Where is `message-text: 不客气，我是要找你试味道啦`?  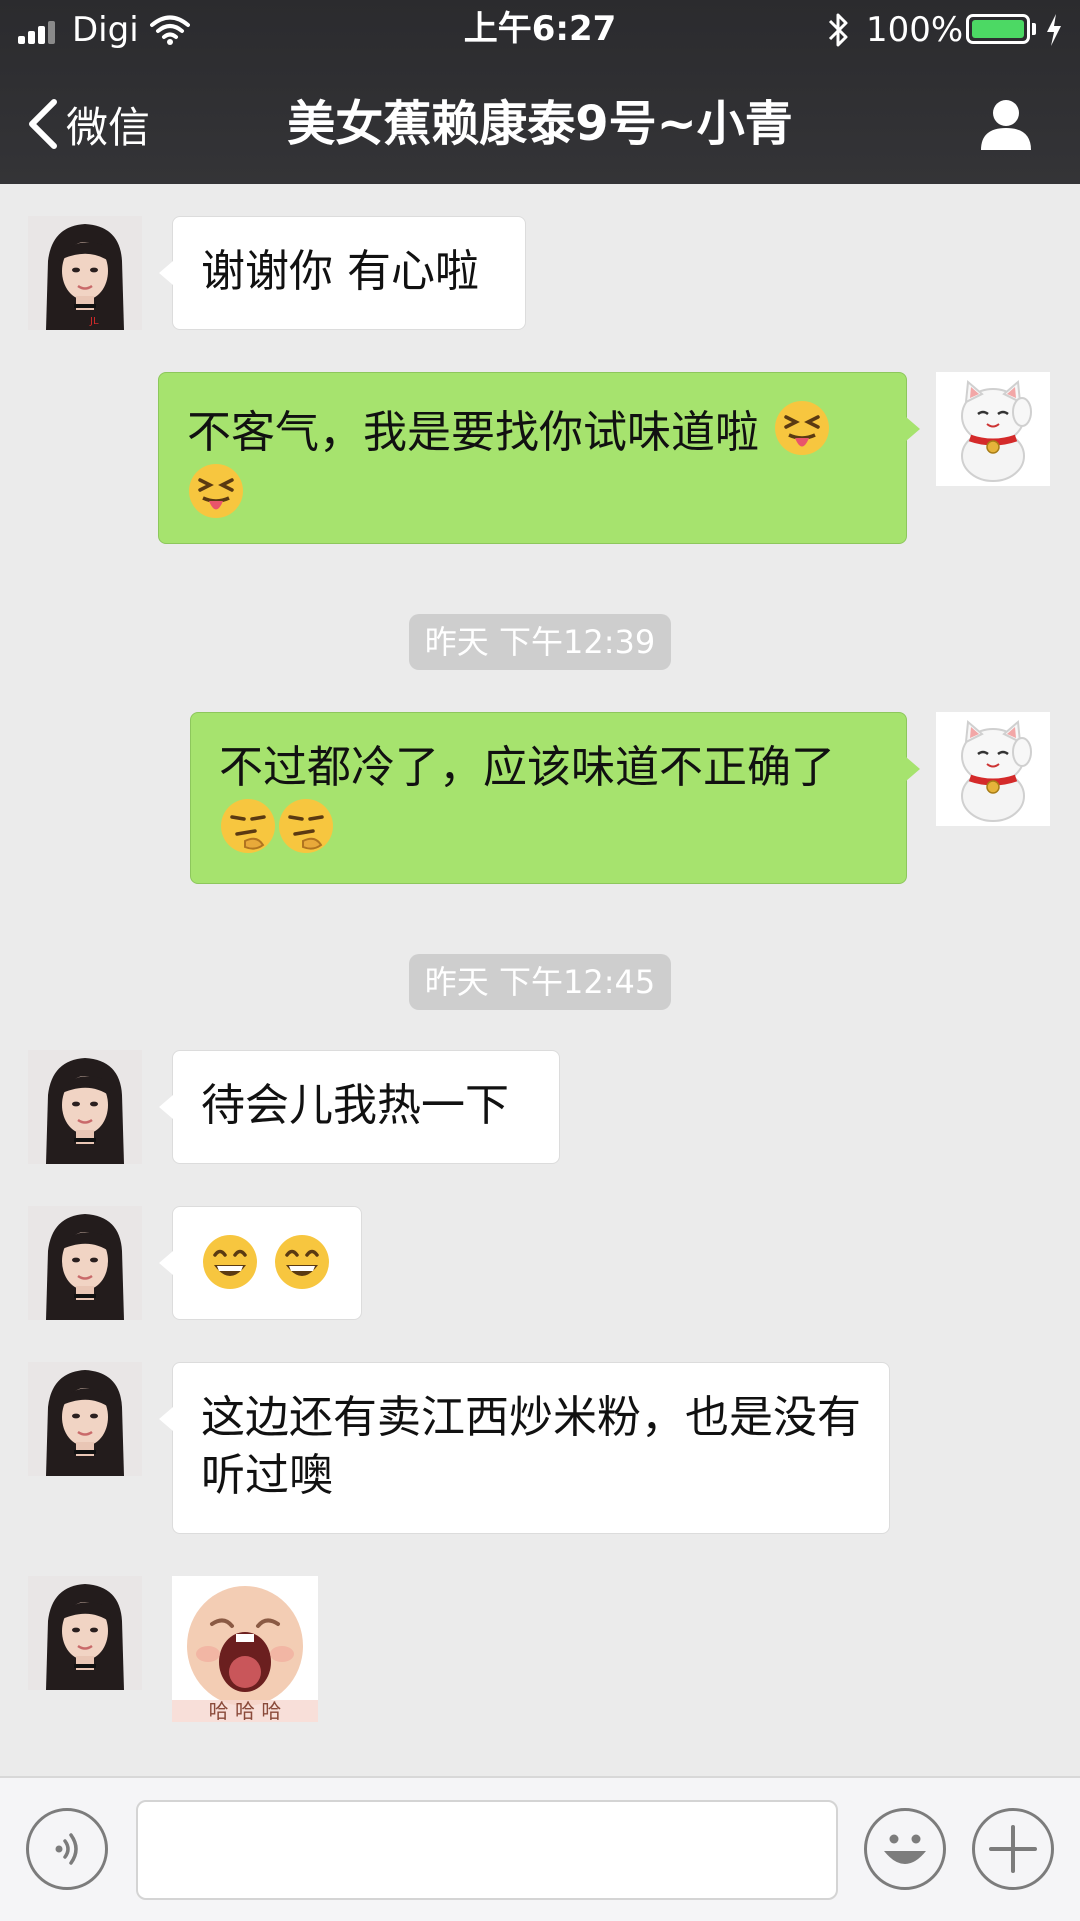
message-text: 不客气，我是要找你试味道啦 is located at coordinates (473, 432).